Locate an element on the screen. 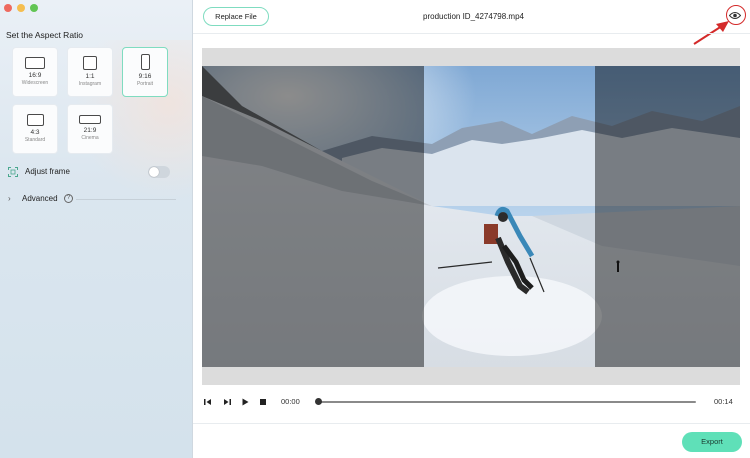 This screenshot has height=458, width=750. cinema-icon is located at coordinates (90, 119).